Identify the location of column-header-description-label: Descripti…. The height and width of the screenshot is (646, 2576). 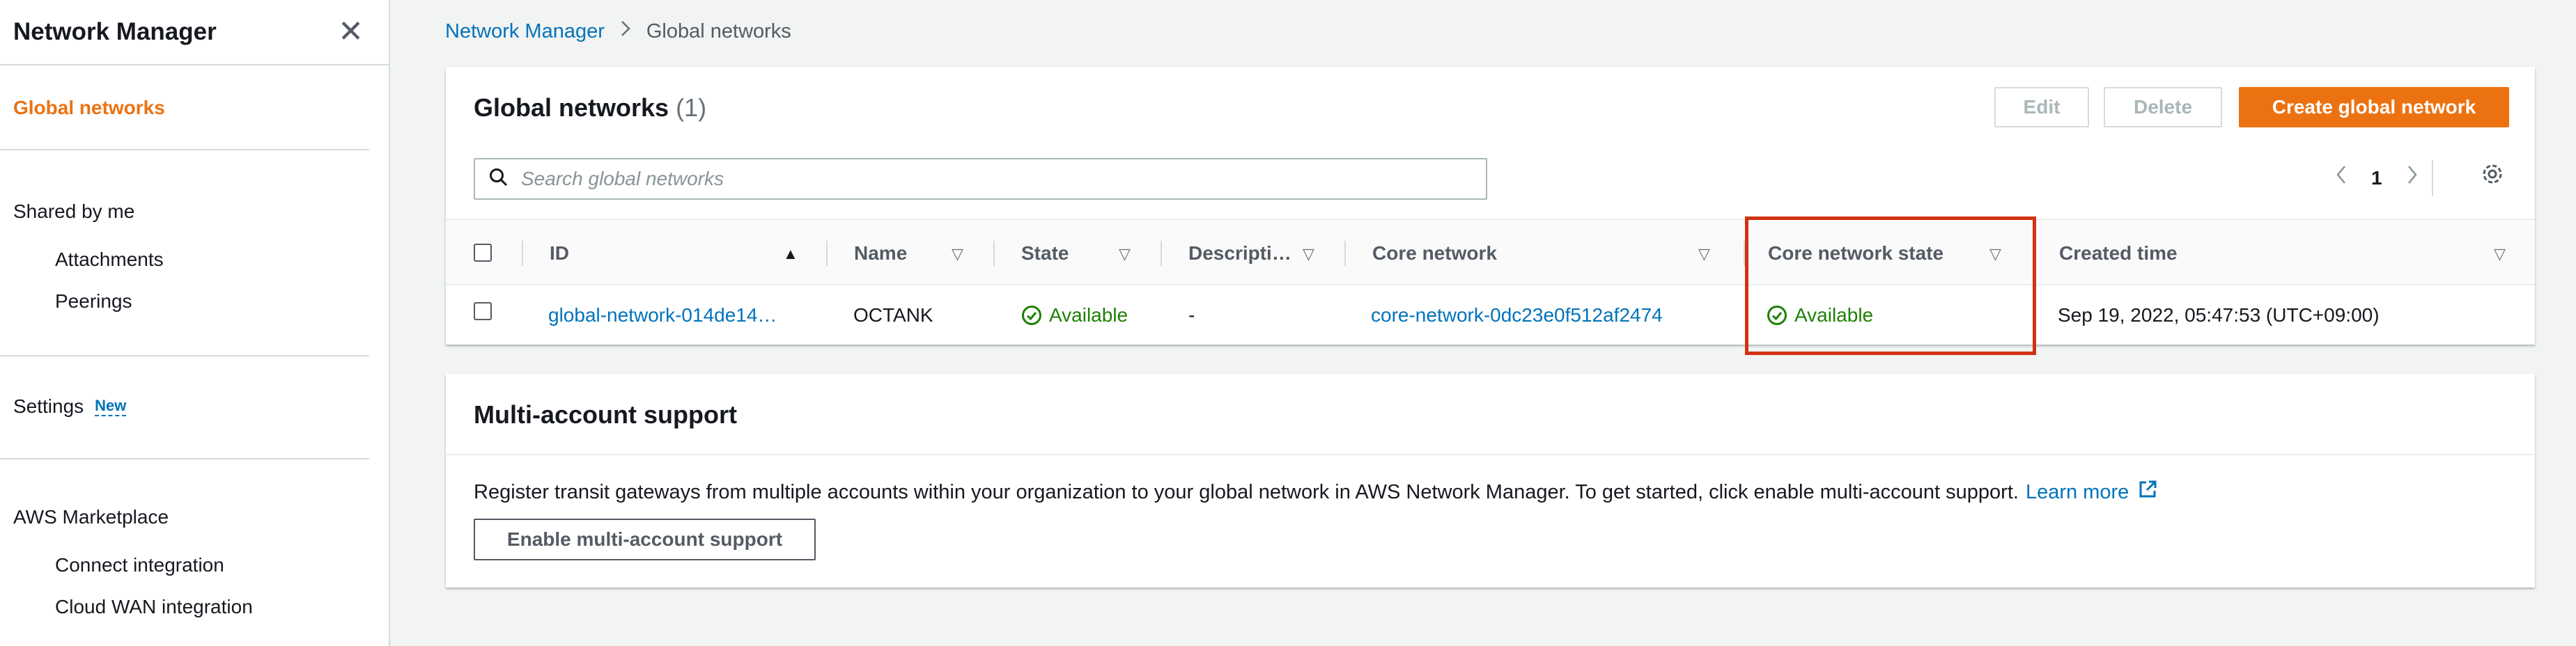
(1239, 253).